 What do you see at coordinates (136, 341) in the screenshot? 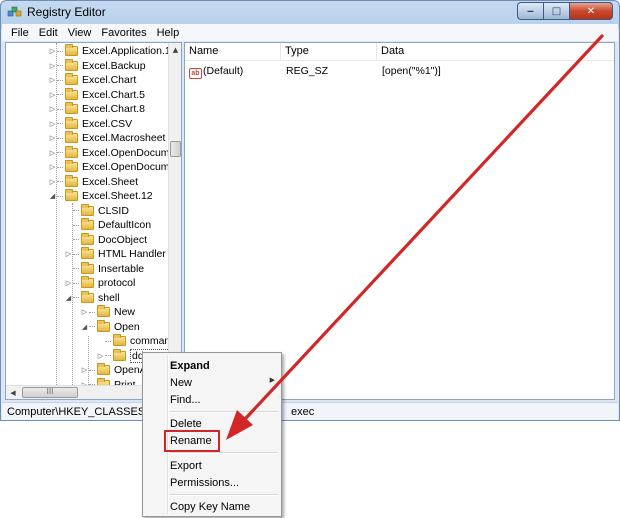
I see `tree-item: command` at bounding box center [136, 341].